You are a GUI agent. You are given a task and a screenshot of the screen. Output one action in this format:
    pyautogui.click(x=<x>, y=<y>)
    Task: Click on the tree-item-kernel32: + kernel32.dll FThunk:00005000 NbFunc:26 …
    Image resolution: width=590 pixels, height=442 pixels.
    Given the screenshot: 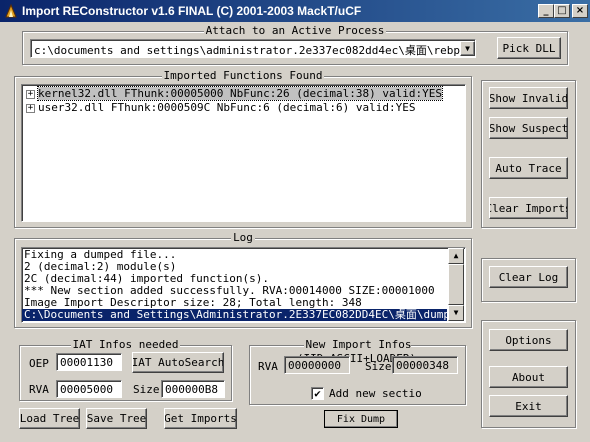 What is the action you would take?
    pyautogui.click(x=234, y=93)
    